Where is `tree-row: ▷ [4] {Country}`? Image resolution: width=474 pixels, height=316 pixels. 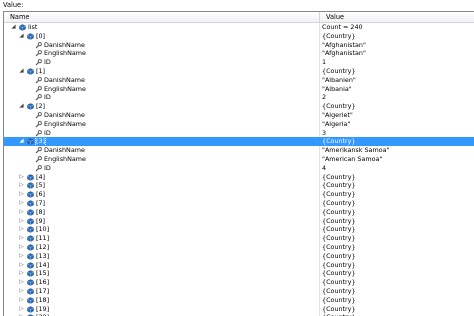 tree-row: ▷ [4] {Country} is located at coordinates (239, 177).